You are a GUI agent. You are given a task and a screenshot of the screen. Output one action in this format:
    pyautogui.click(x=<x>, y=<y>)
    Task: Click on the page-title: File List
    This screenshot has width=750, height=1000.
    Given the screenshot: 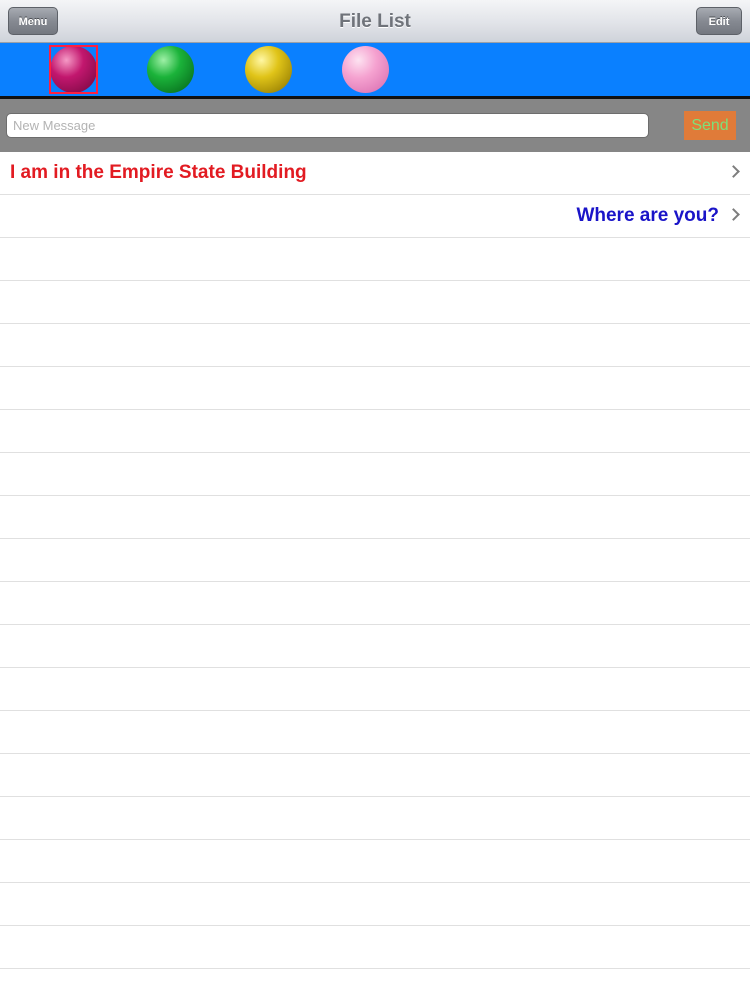 What is the action you would take?
    pyautogui.click(x=375, y=21)
    